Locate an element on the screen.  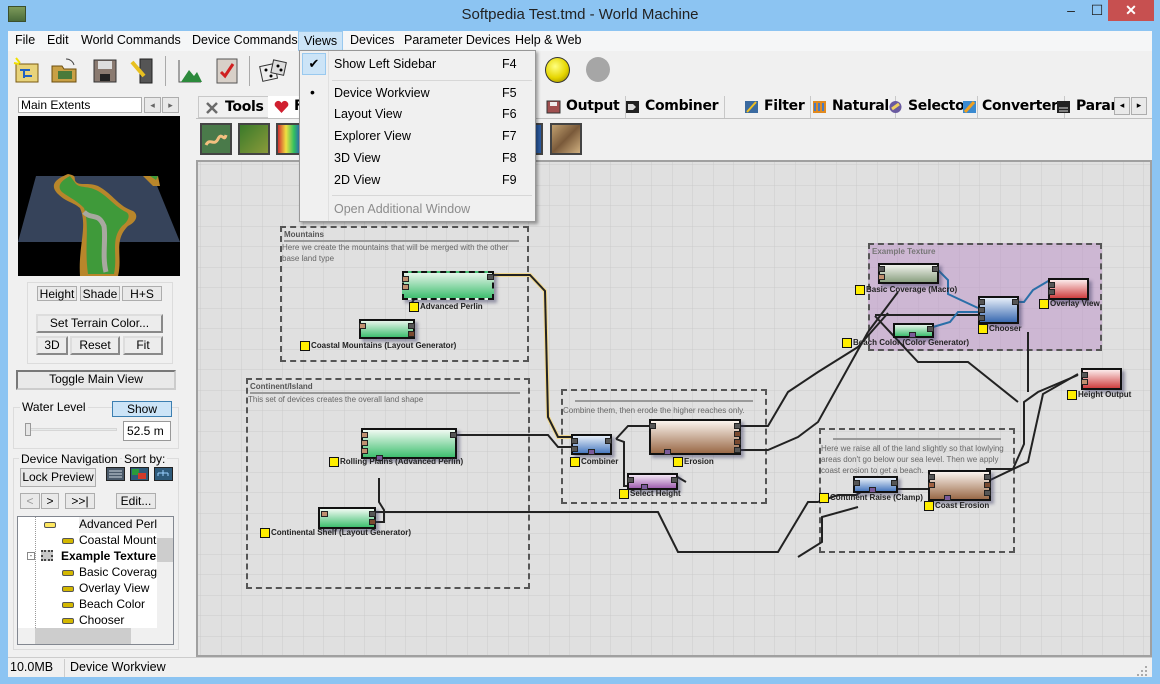
menu-item-layout-view: Layout View F6 is located at coordinates (417, 114).